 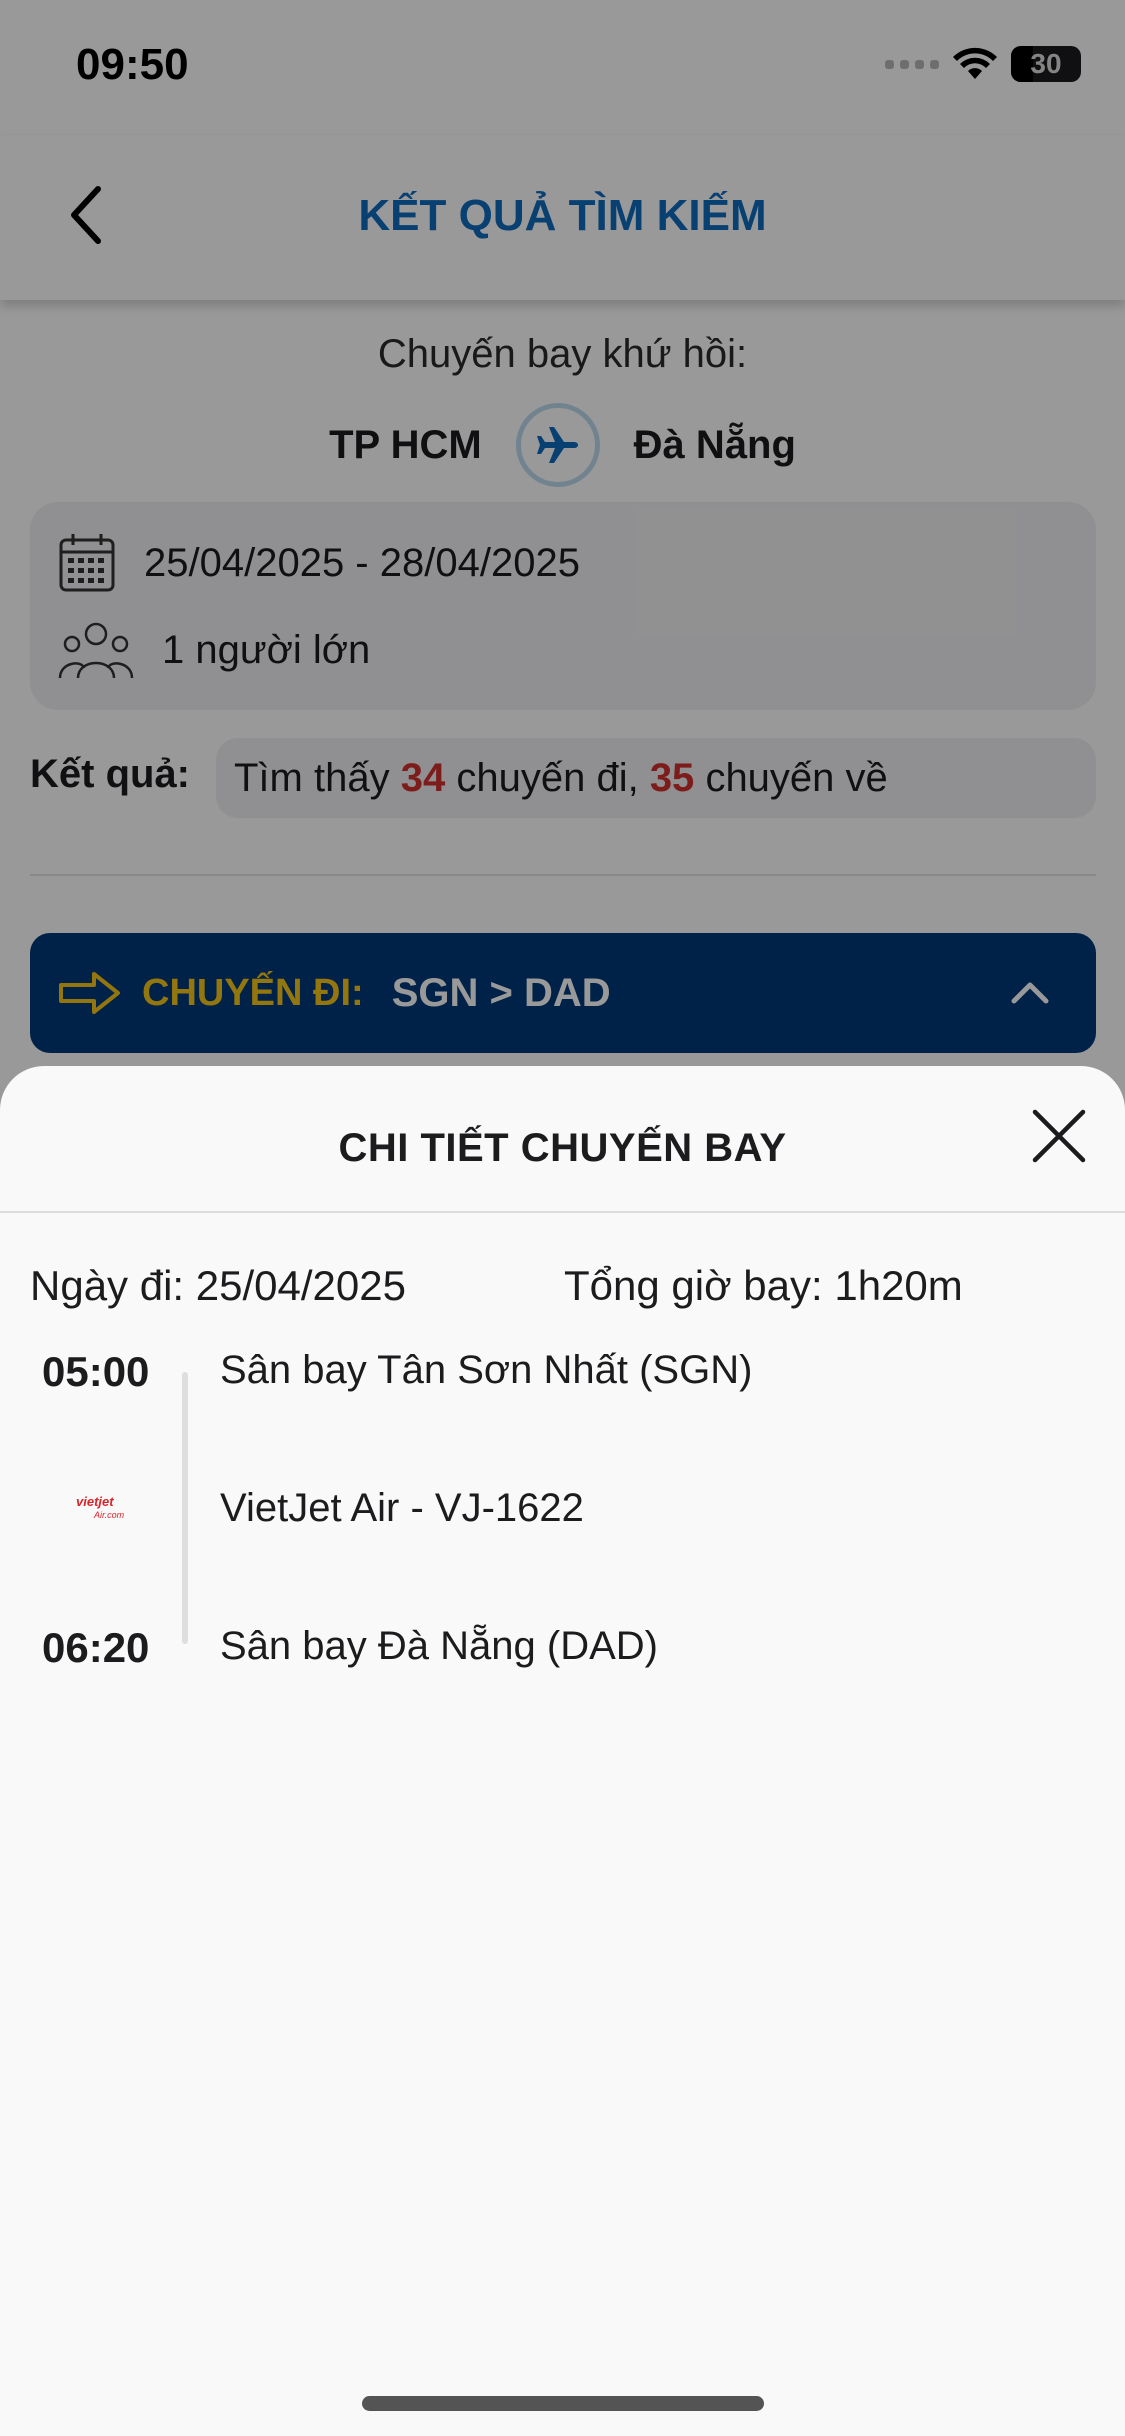 I want to click on timeline-line, so click(x=185, y=1508).